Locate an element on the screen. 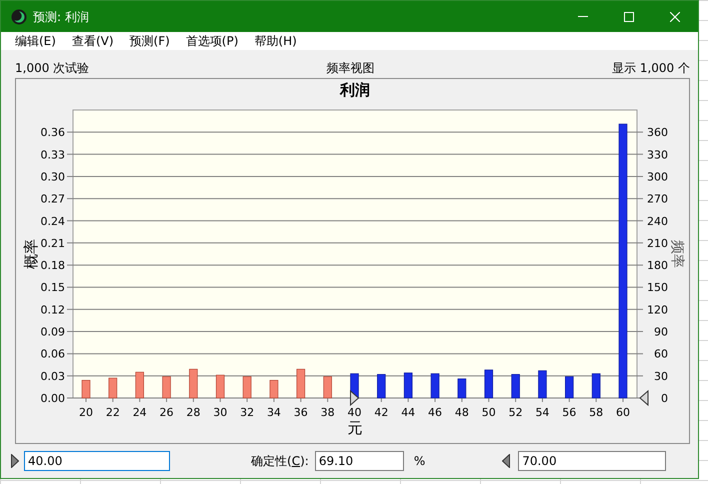  tick-label: 58 is located at coordinates (596, 412).